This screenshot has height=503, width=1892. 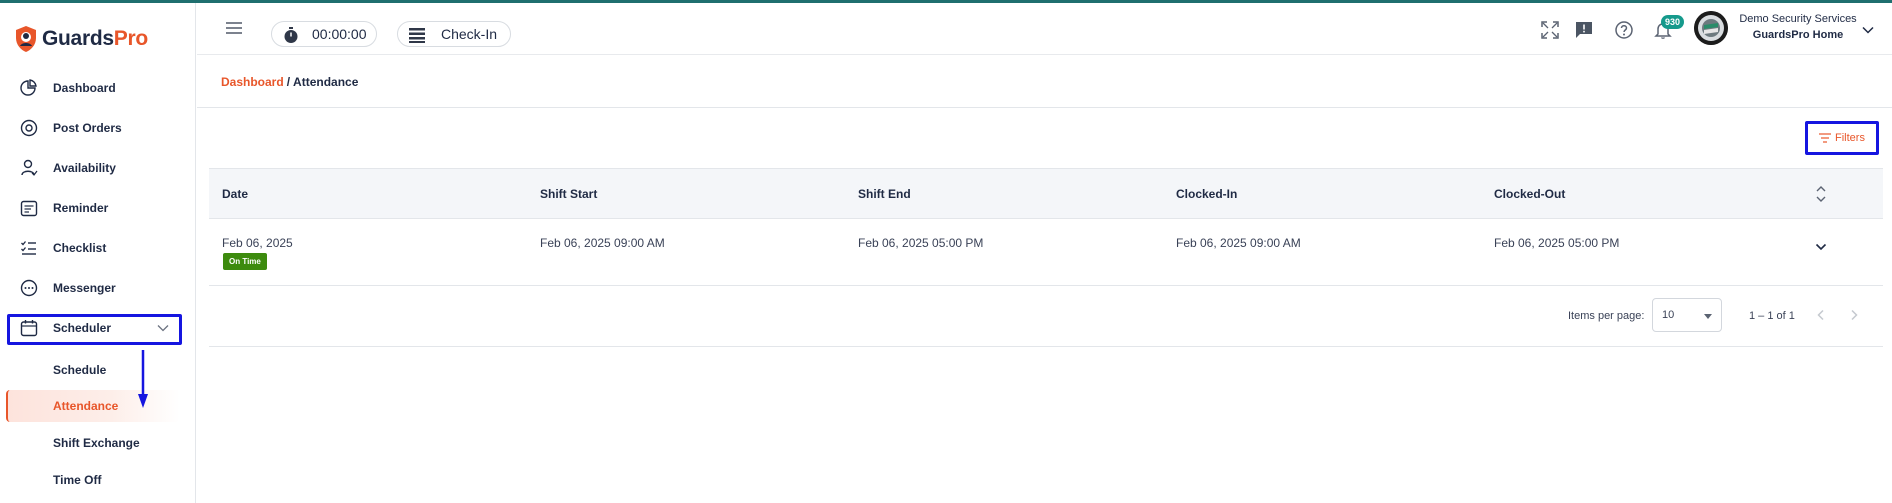 I want to click on status-badge: On Time, so click(x=245, y=261).